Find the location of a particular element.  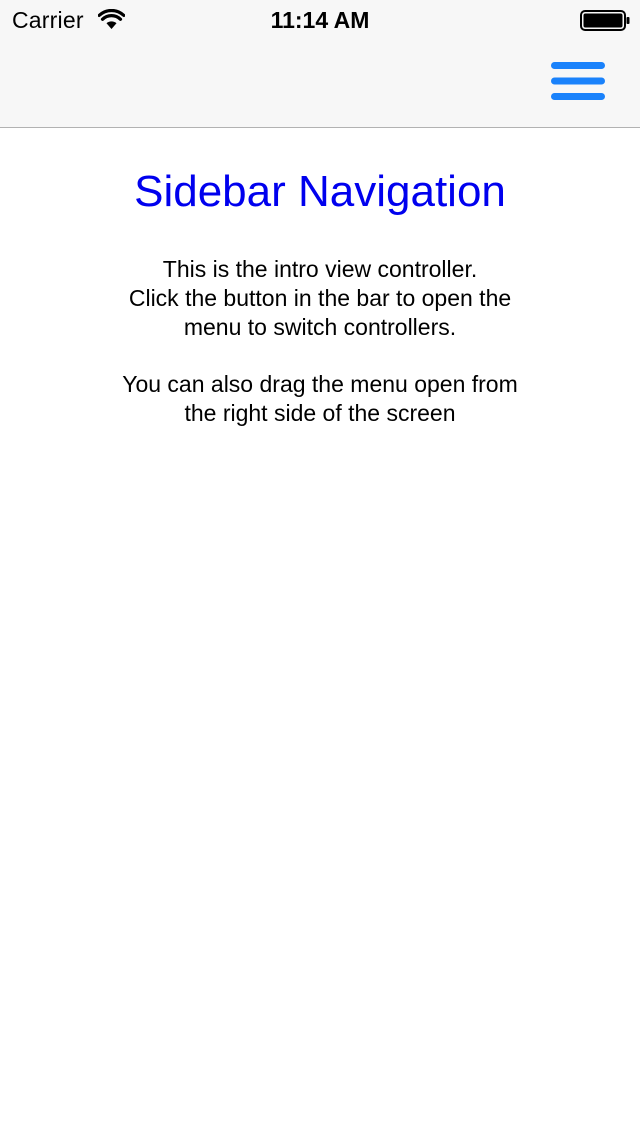

hamburger-menu-icon is located at coordinates (578, 81).